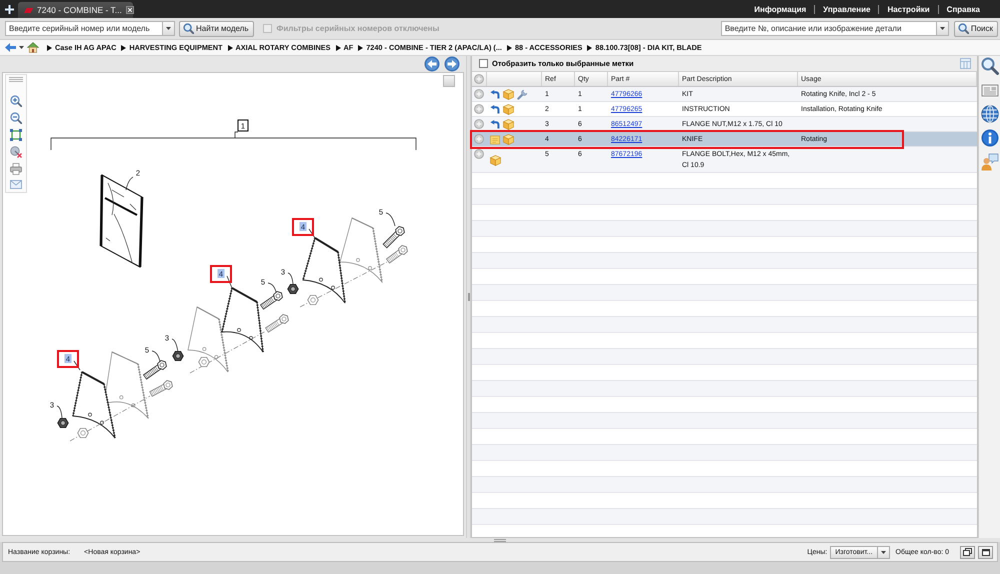 The width and height of the screenshot is (1000, 574). I want to click on right-arrow-icon, so click(452, 64).